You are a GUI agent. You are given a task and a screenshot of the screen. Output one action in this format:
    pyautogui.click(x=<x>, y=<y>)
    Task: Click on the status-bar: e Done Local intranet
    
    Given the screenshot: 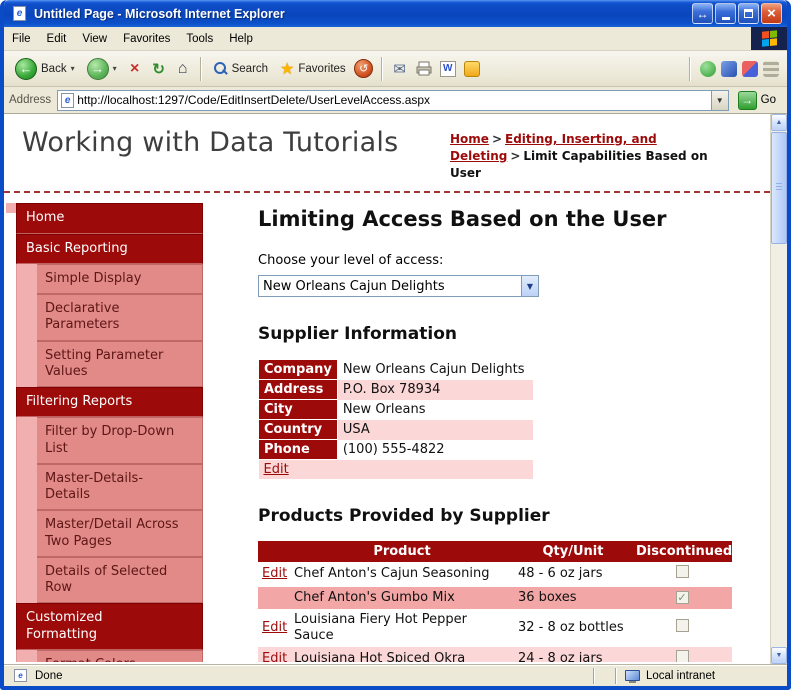 What is the action you would take?
    pyautogui.click(x=395, y=675)
    